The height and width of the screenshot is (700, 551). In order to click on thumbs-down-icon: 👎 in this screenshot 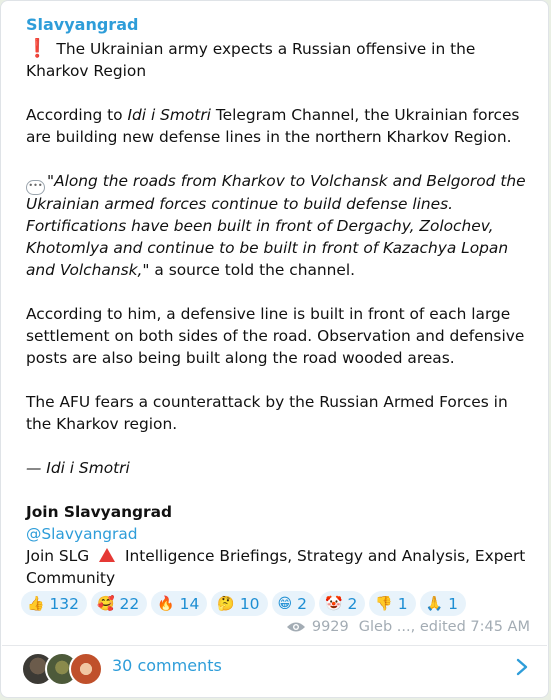, I will do `click(384, 603)`.